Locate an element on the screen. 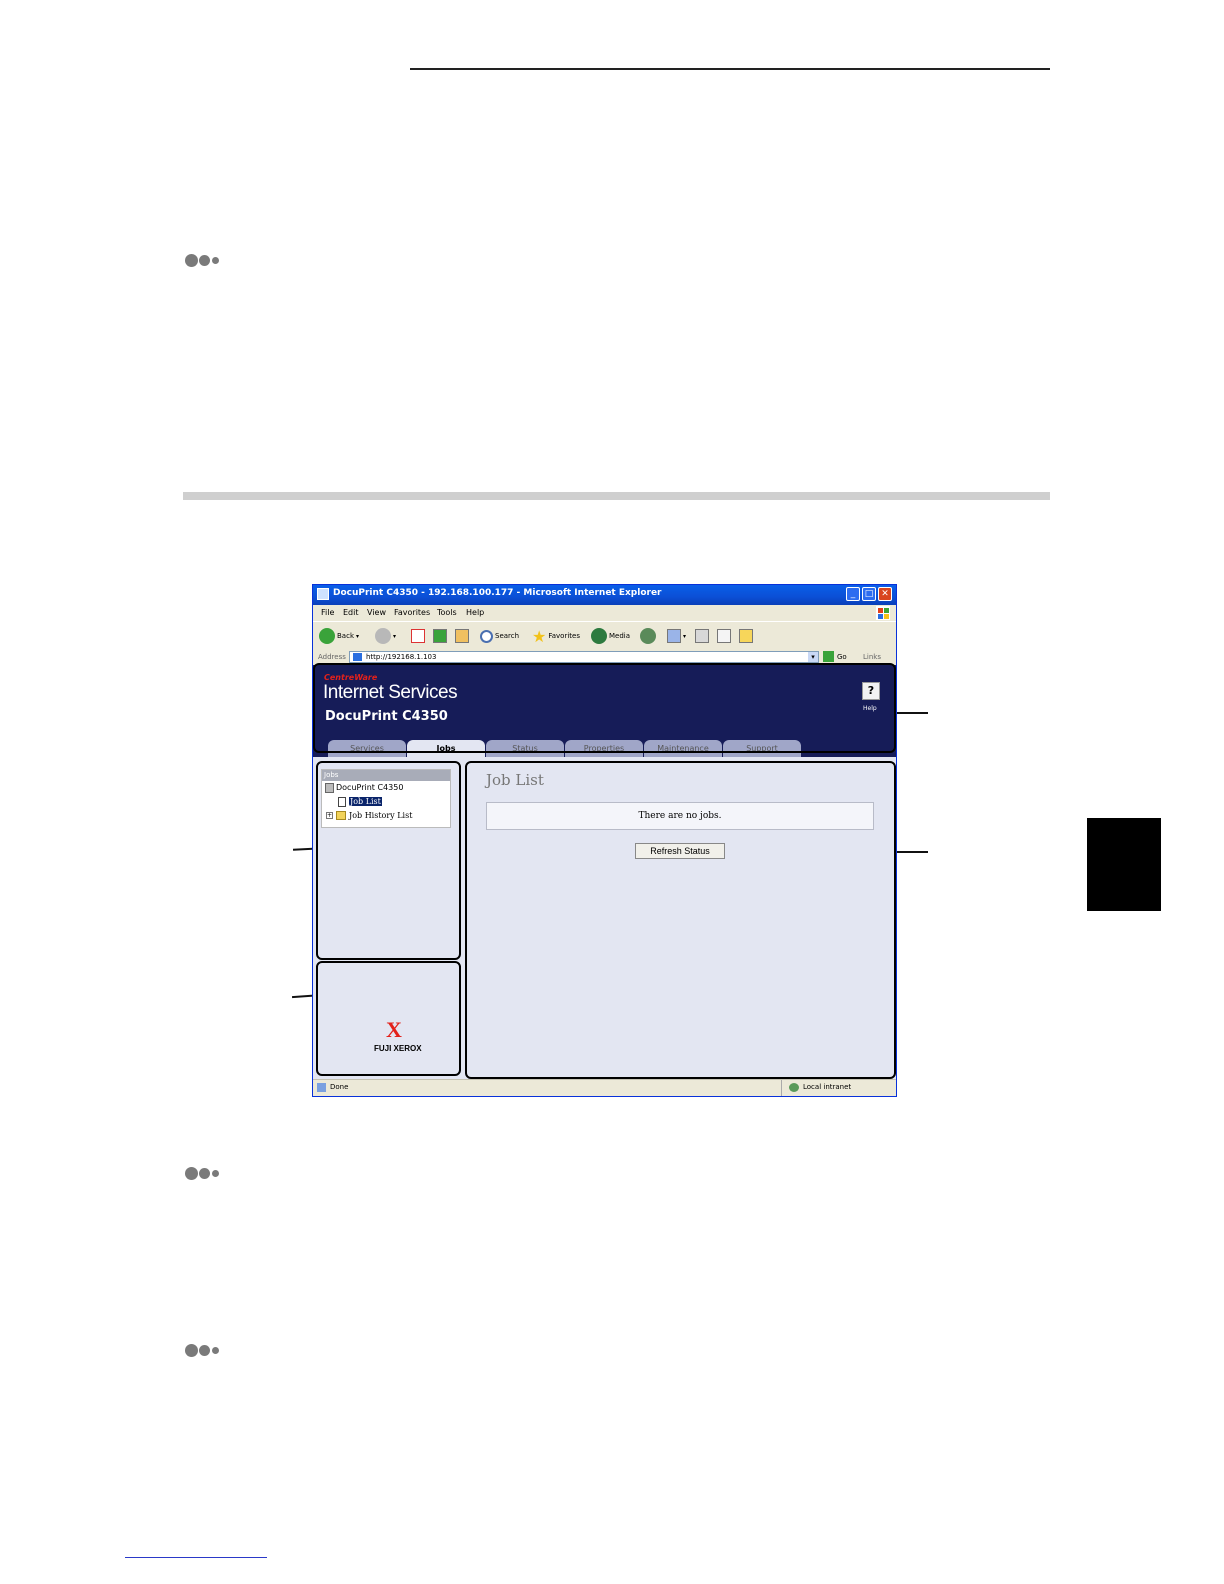 The width and height of the screenshot is (1224, 1584). main-frame-outline is located at coordinates (680, 920).